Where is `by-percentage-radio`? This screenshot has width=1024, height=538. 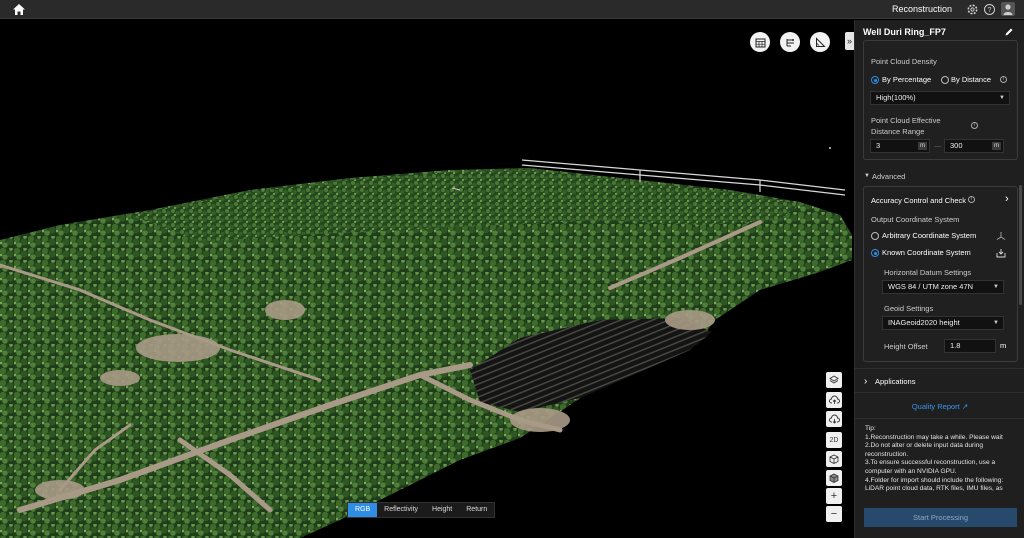 by-percentage-radio is located at coordinates (875, 80).